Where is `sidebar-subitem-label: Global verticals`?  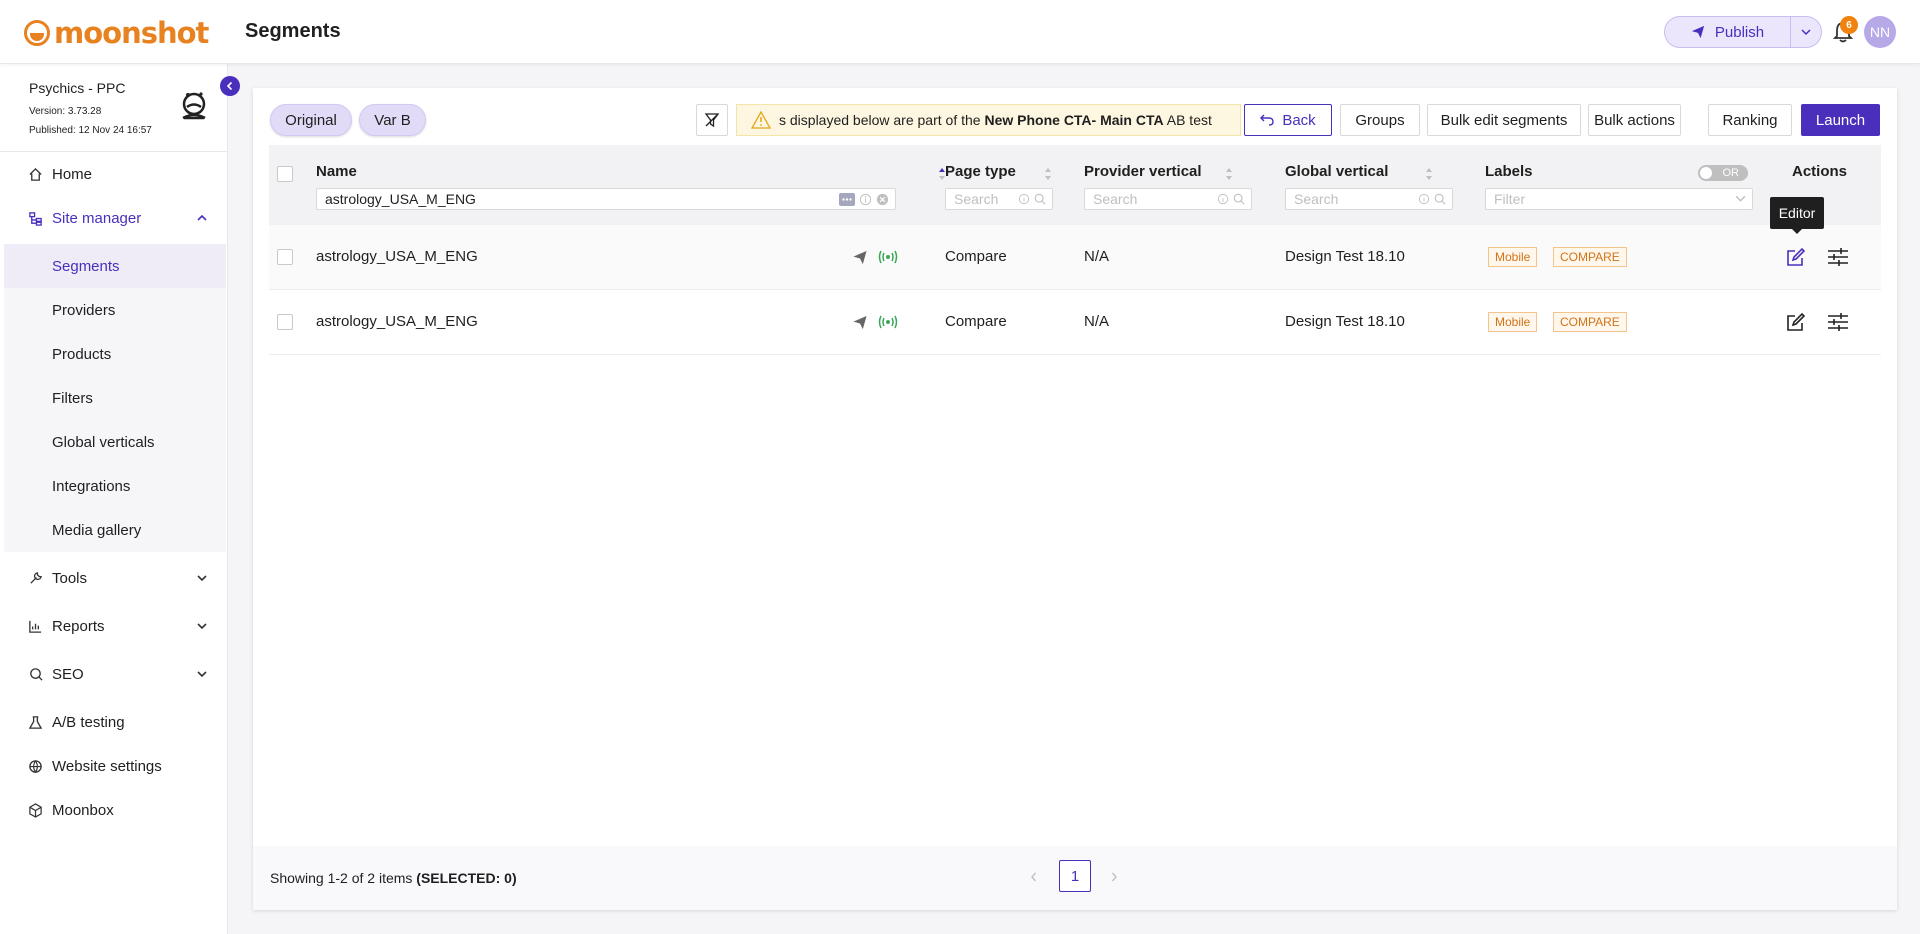
sidebar-subitem-label: Global verticals is located at coordinates (103, 442).